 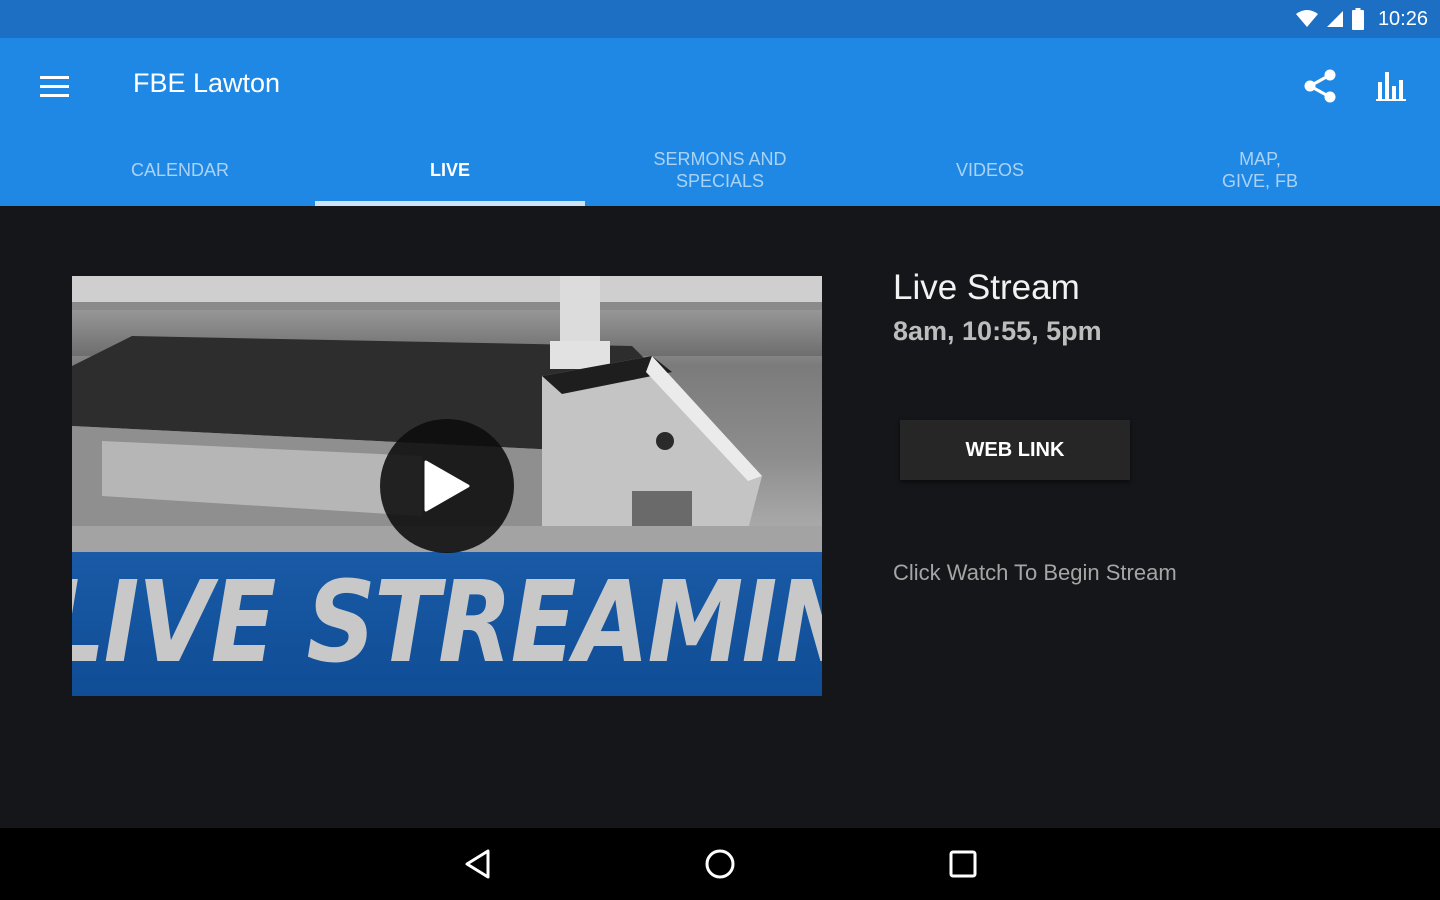 I want to click on tab-sermons-and-specials: Sermons and Specials, so click(x=720, y=170).